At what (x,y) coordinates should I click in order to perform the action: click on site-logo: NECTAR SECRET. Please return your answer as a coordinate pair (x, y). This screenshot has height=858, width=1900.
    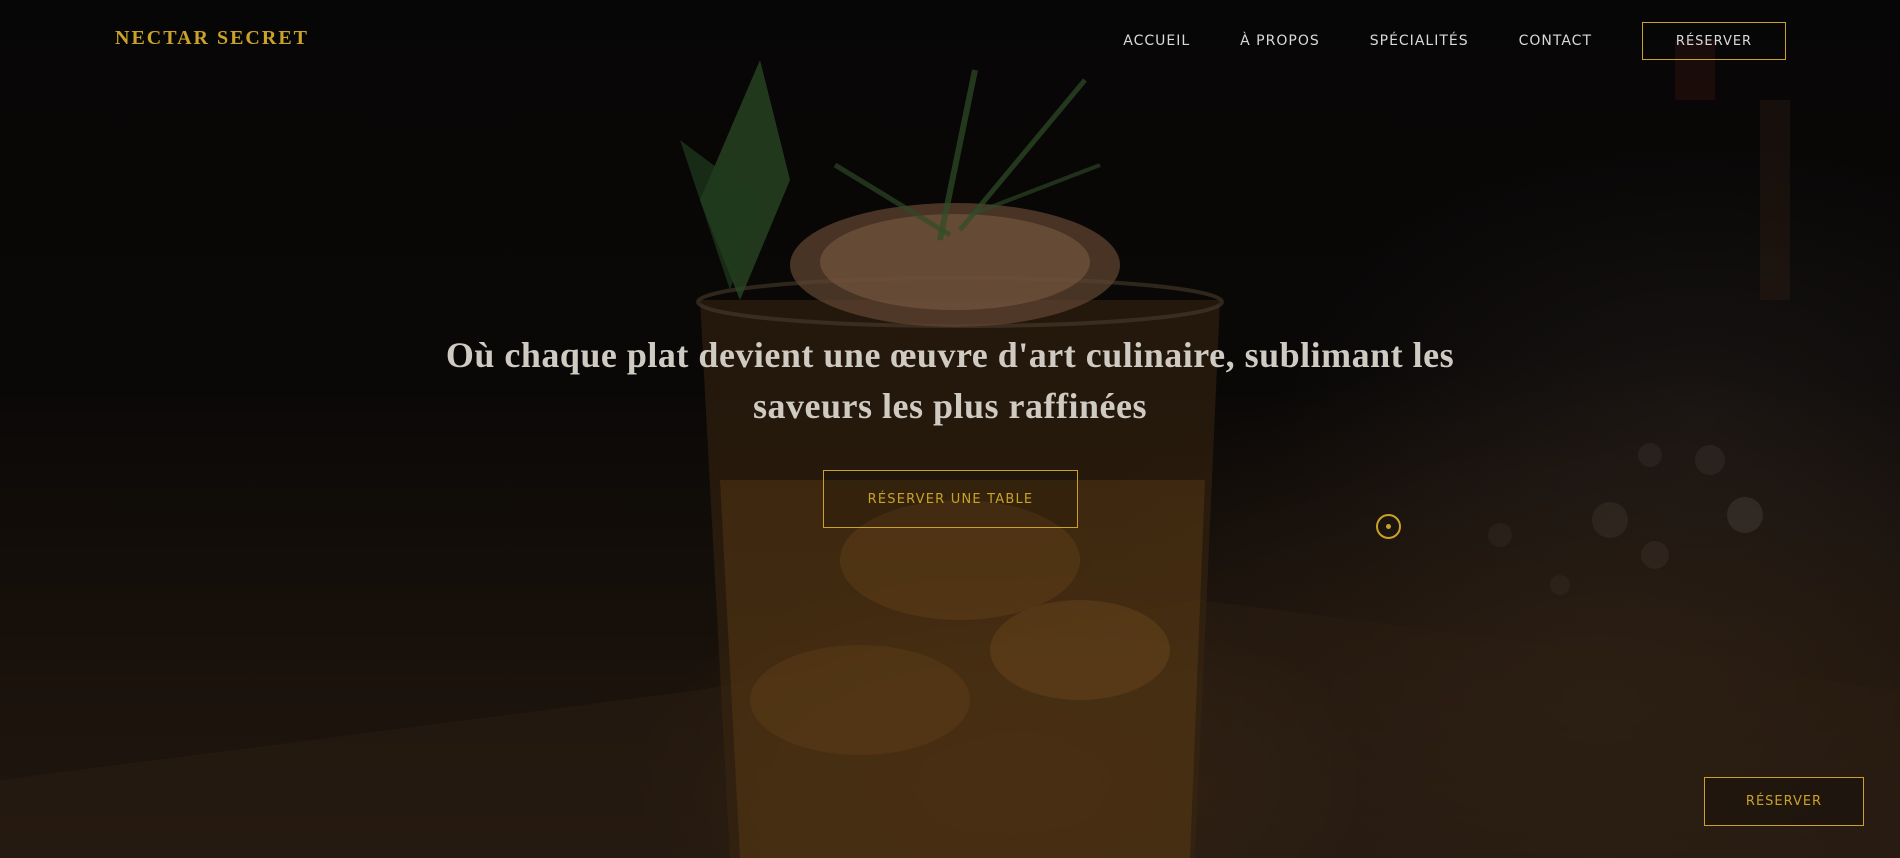
    Looking at the image, I should click on (212, 38).